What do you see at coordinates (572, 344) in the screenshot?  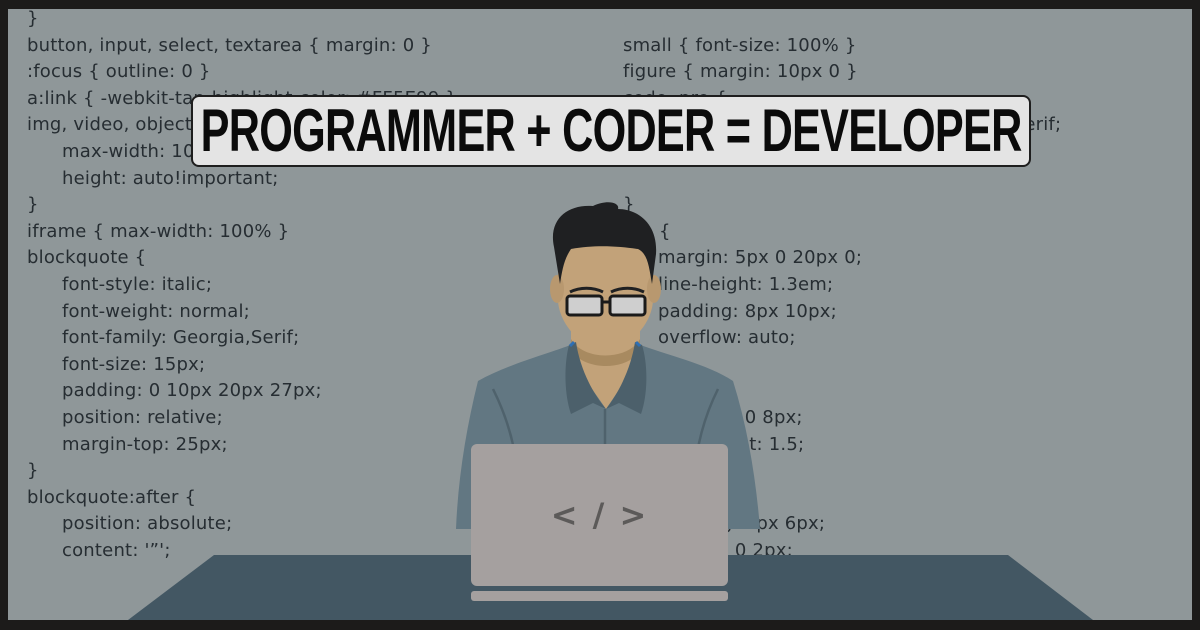 I see `collar-blue-left` at bounding box center [572, 344].